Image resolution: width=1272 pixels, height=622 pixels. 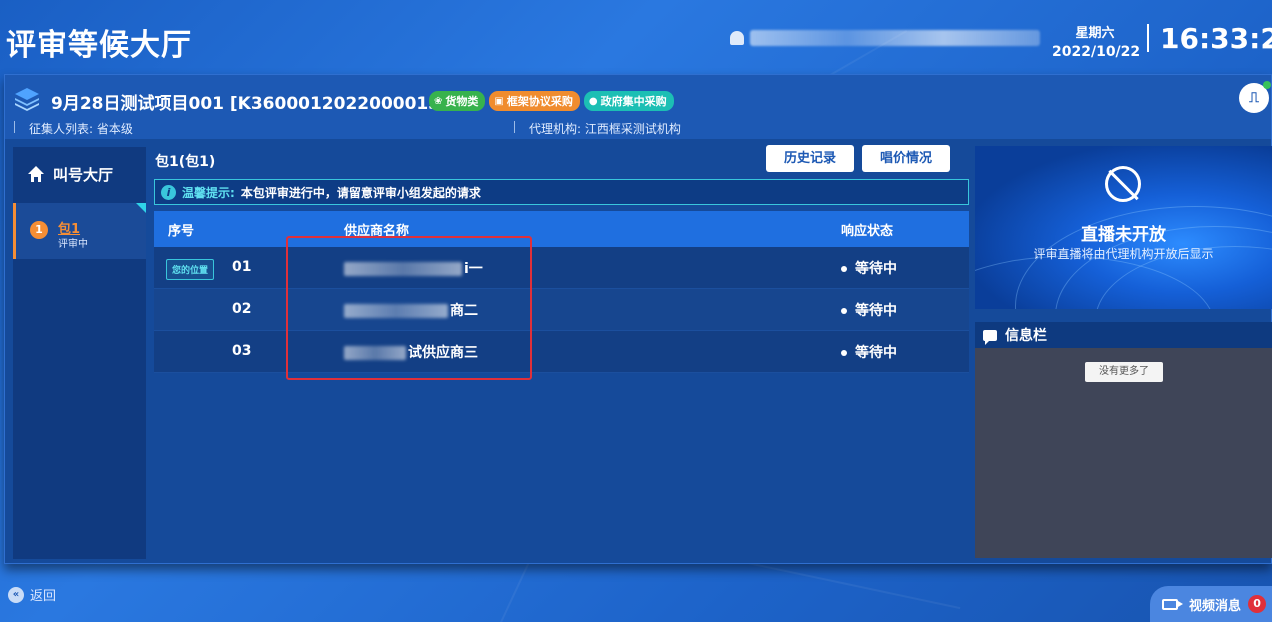 I want to click on tag-government: ● 政府集中采购, so click(x=628, y=101).